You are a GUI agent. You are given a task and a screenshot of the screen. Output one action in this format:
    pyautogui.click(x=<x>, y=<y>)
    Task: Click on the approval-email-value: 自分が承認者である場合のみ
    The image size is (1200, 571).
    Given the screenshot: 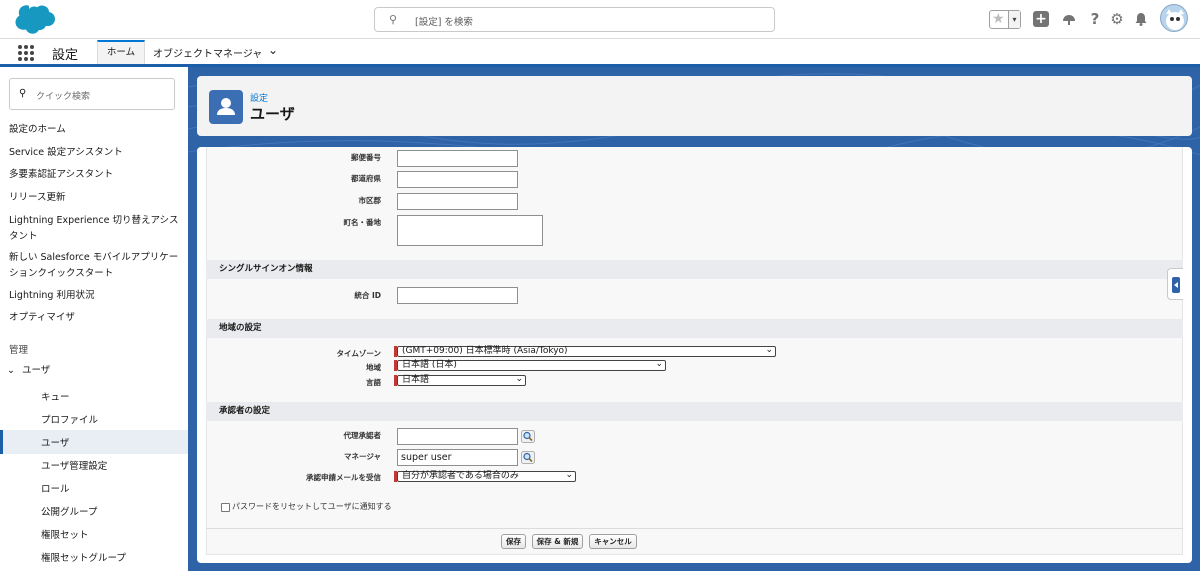 What is the action you would take?
    pyautogui.click(x=460, y=476)
    